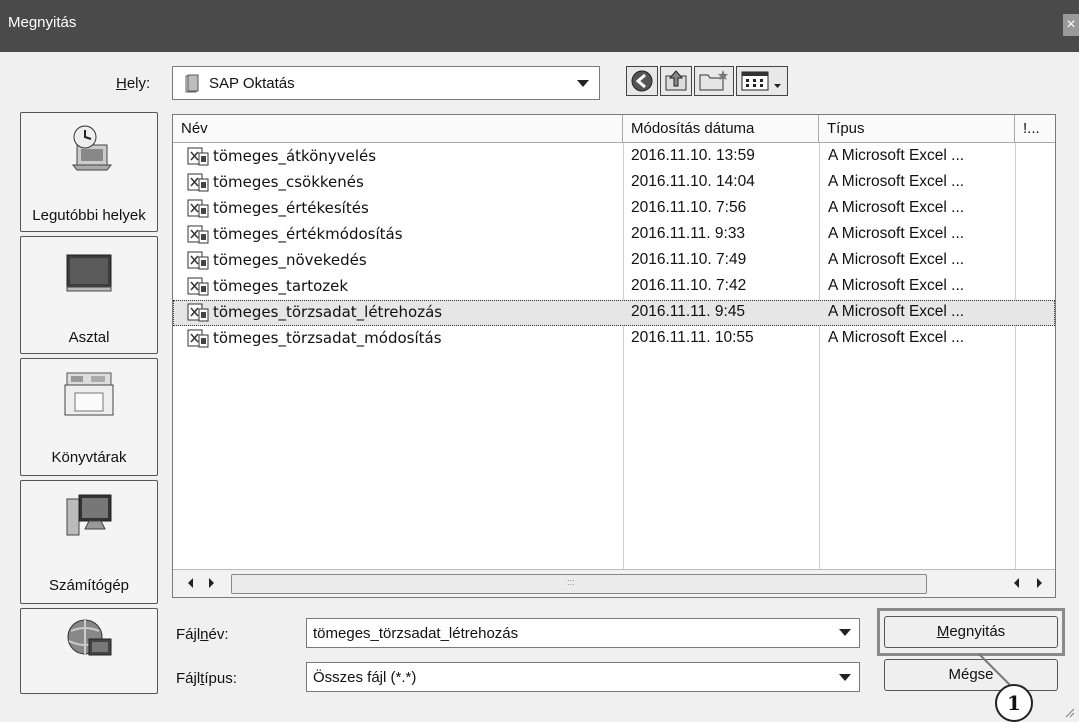 Image resolution: width=1079 pixels, height=722 pixels. Describe the element at coordinates (688, 311) in the screenshot. I see `file-date: 2016.11.11. 9:45` at that location.